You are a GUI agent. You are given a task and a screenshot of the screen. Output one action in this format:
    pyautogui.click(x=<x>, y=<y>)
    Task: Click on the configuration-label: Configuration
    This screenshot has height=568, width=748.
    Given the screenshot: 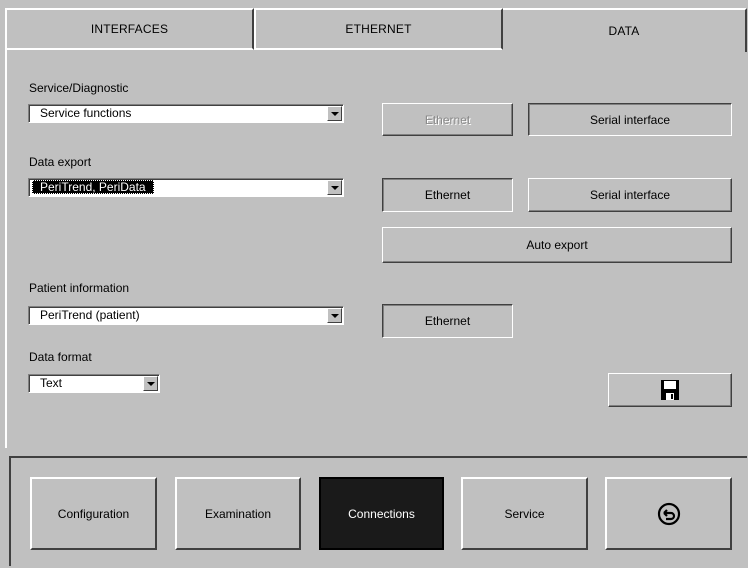 What is the action you would take?
    pyautogui.click(x=93, y=513)
    